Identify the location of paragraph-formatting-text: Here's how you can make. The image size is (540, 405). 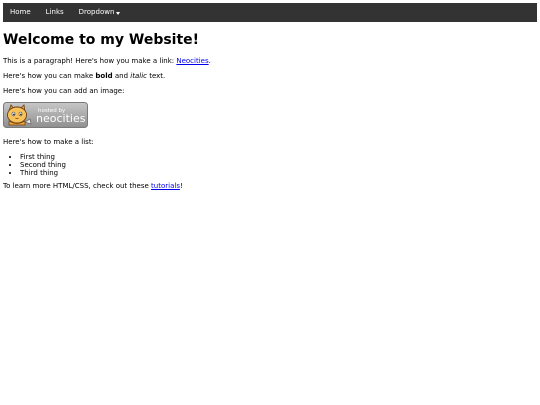
(49, 76).